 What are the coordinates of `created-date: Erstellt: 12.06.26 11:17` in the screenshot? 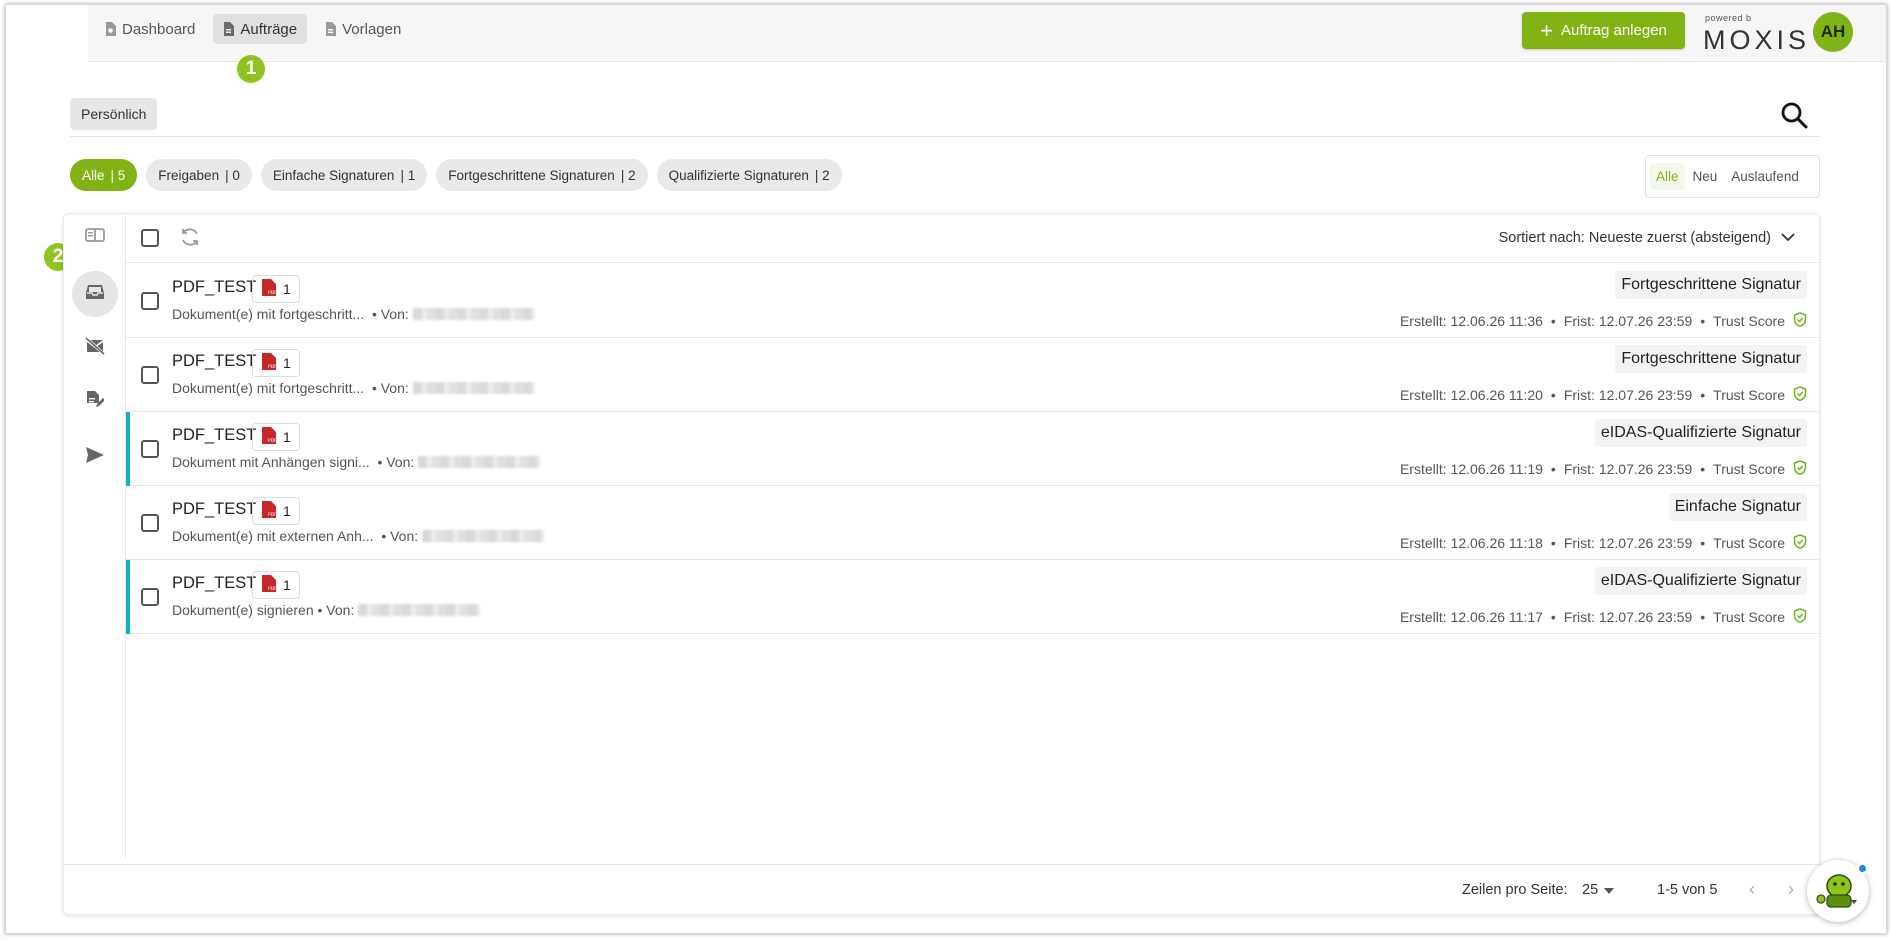 It's located at (1471, 617).